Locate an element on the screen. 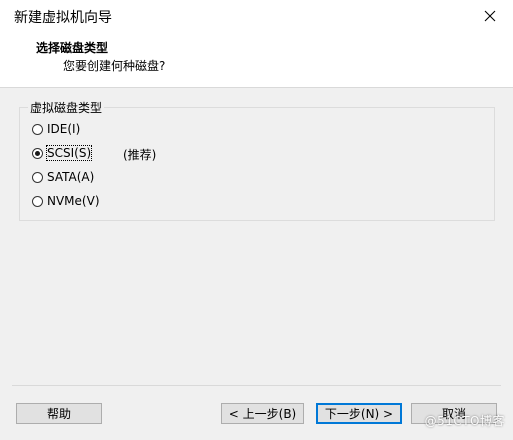  radio-scsi-label: SCSI(S) is located at coordinates (69, 153).